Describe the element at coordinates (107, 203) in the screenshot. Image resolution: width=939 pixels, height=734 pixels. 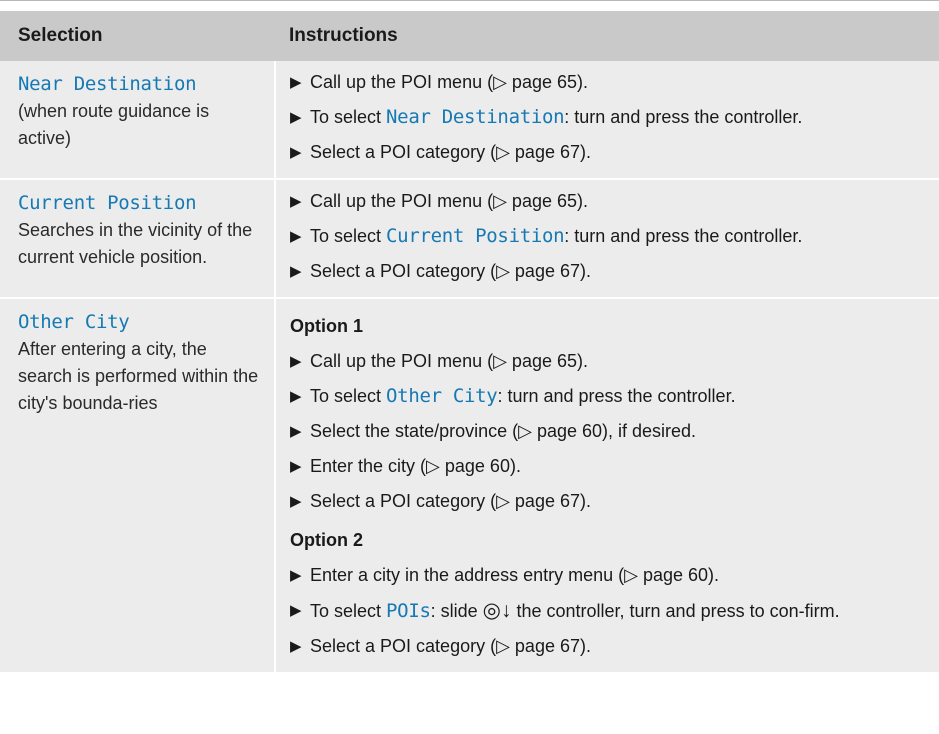
I see `selection-name: Current Position` at that location.